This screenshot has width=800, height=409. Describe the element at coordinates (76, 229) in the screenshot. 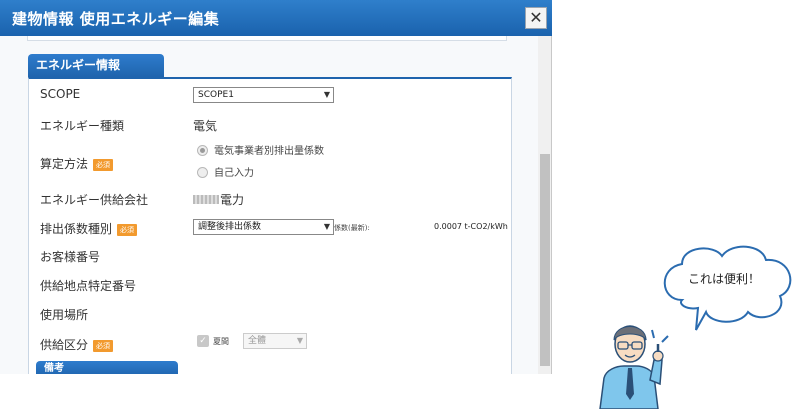

I see `emission-type-label-text: 排出係数種別` at that location.